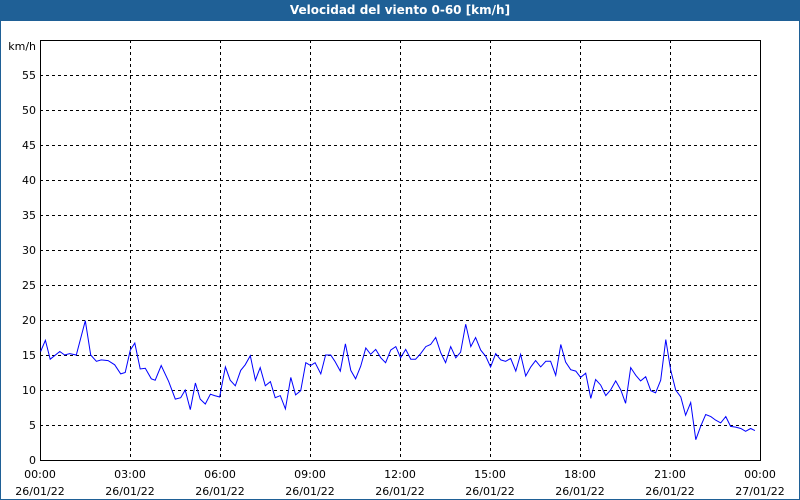 The width and height of the screenshot is (800, 500). I want to click on y-tick-label: 25, so click(29, 285).